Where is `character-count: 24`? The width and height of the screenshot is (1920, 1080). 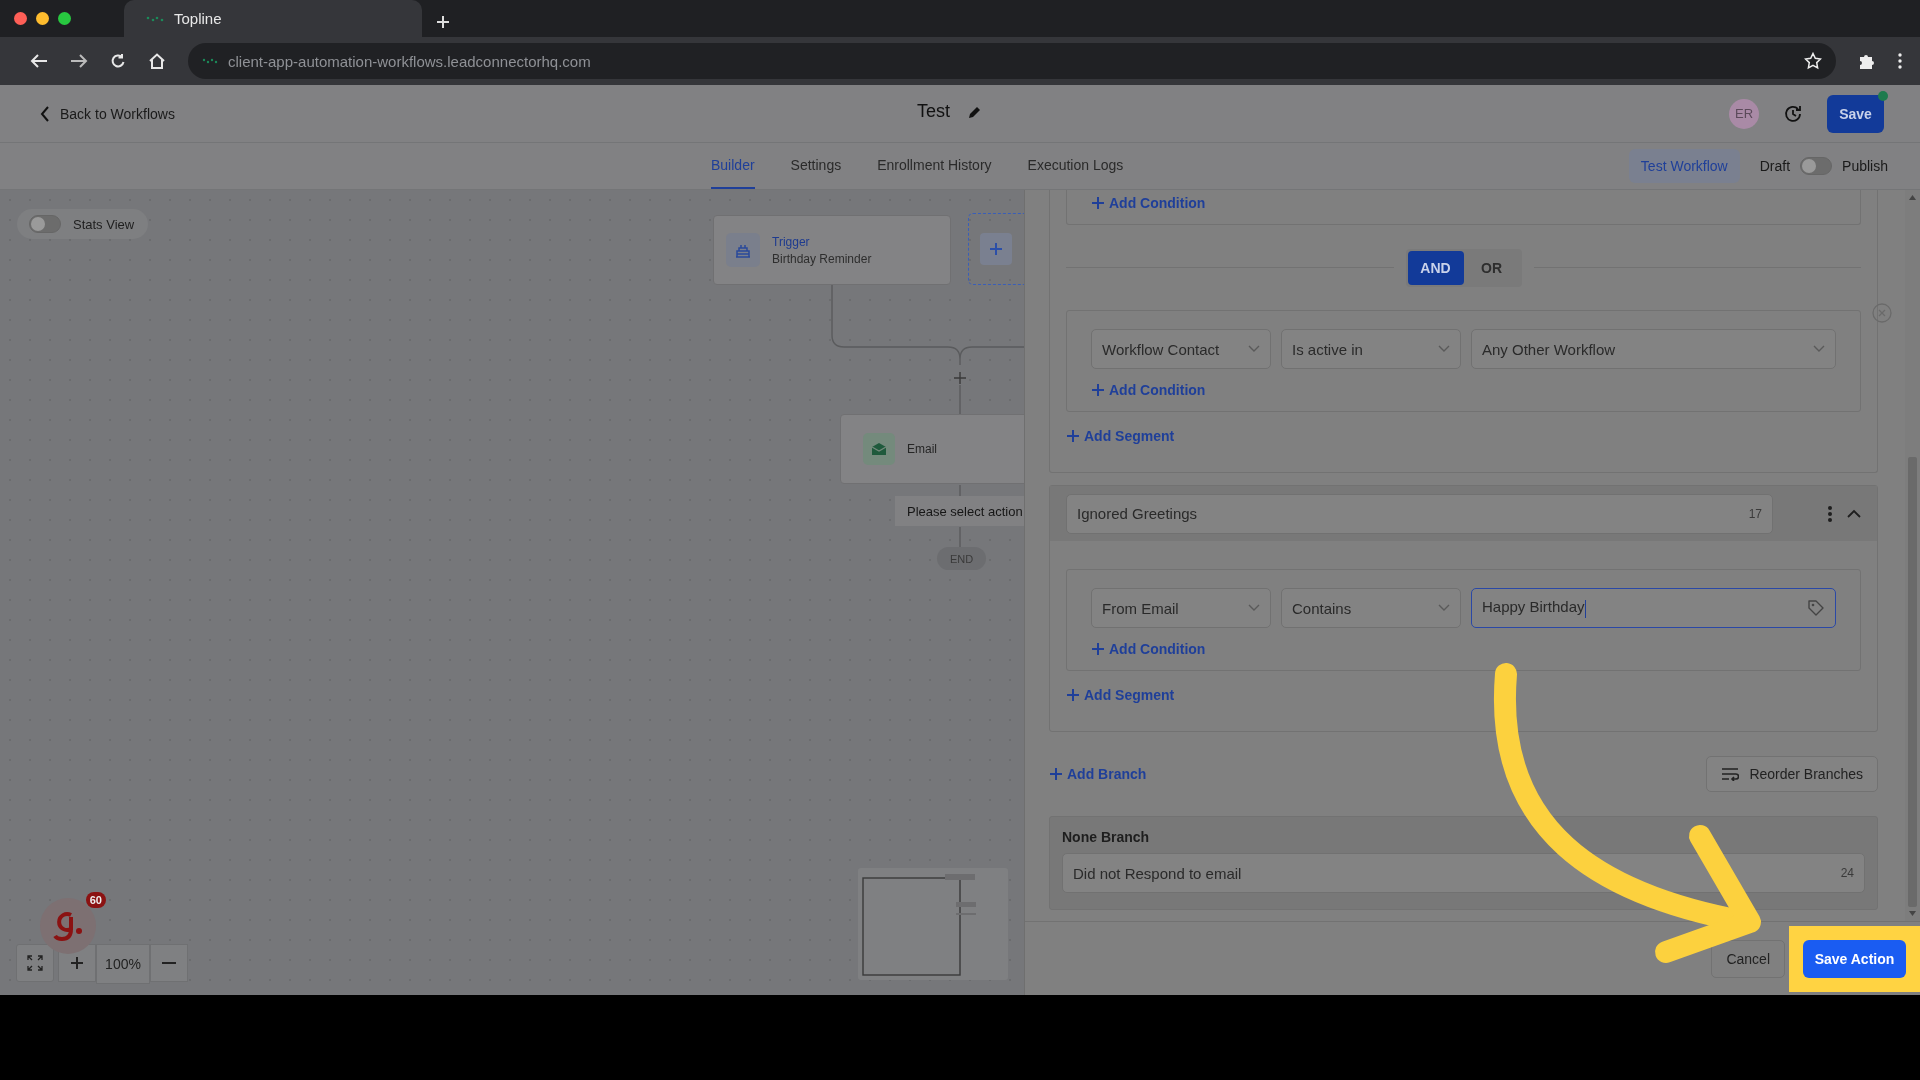
character-count: 24 is located at coordinates (1847, 873).